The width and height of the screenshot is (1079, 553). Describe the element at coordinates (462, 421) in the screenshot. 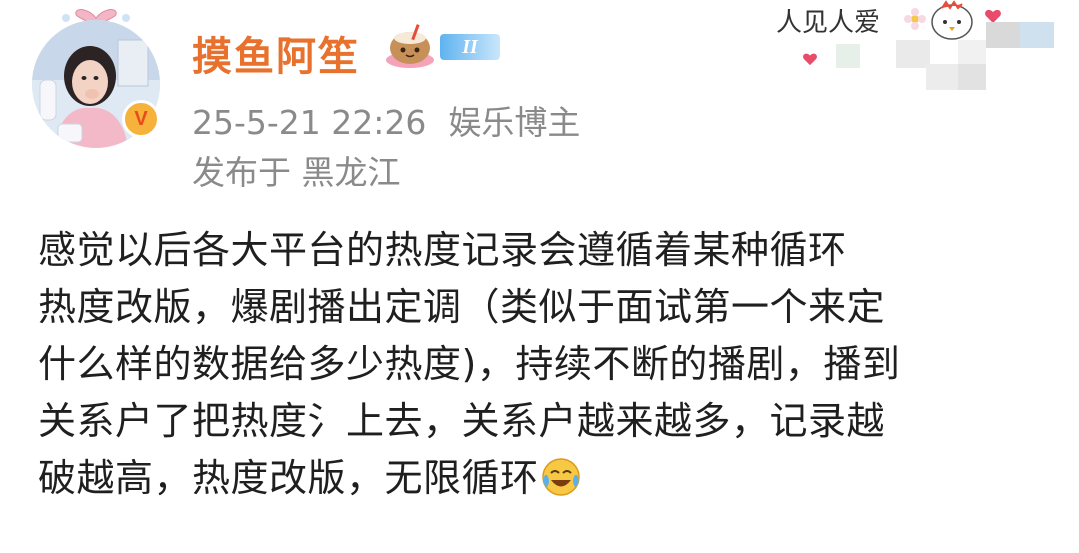

I see `post-line: 关系户了把热度氵上去，关系户越来越多，记录越` at that location.